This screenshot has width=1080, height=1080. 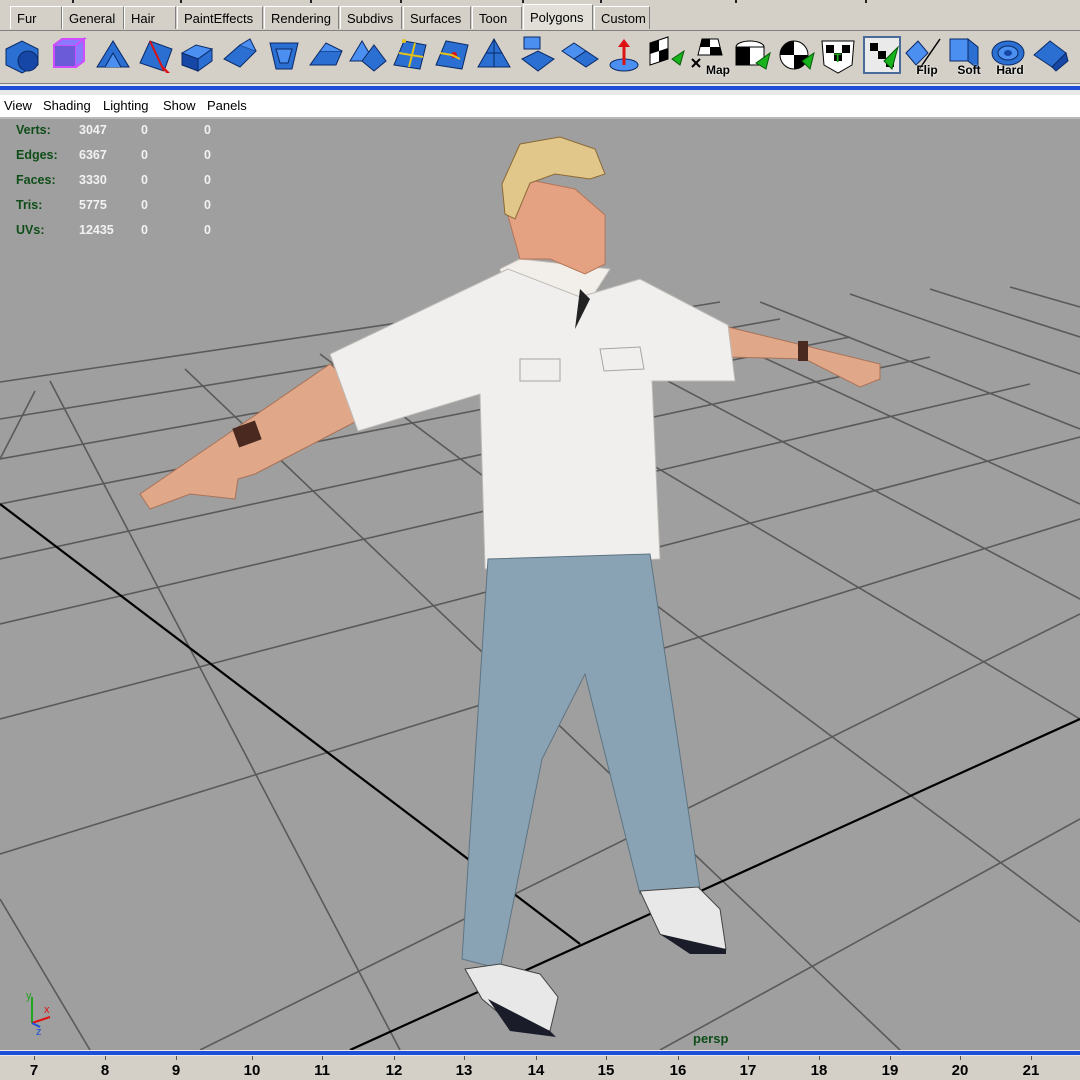 What do you see at coordinates (29, 205) in the screenshot?
I see `hud-label: Tris:` at bounding box center [29, 205].